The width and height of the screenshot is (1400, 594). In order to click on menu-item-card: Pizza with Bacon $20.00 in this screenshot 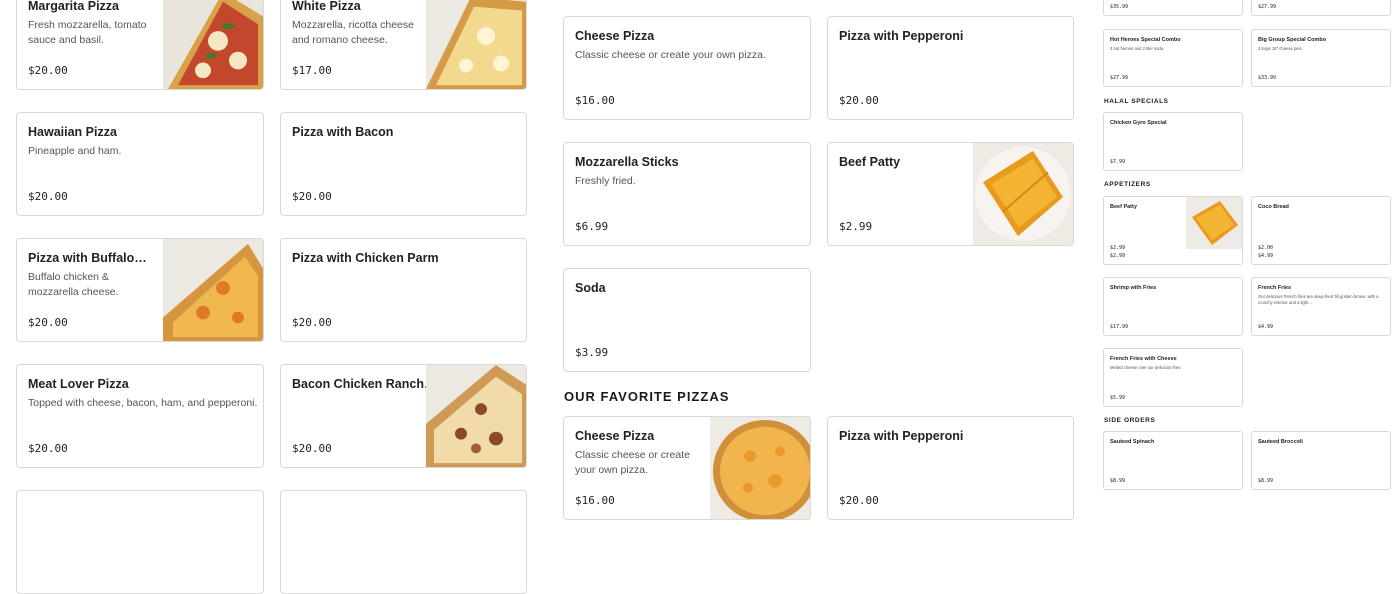, I will do `click(403, 164)`.